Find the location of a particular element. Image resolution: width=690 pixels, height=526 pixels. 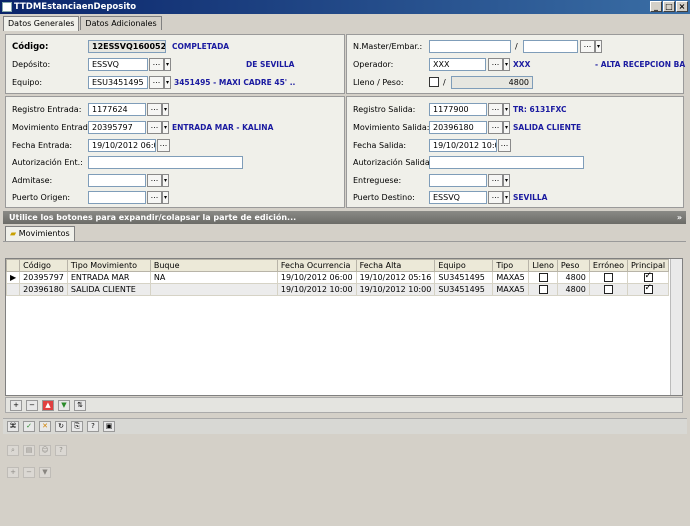

deposito-dropdown: ▾ is located at coordinates (167, 64).